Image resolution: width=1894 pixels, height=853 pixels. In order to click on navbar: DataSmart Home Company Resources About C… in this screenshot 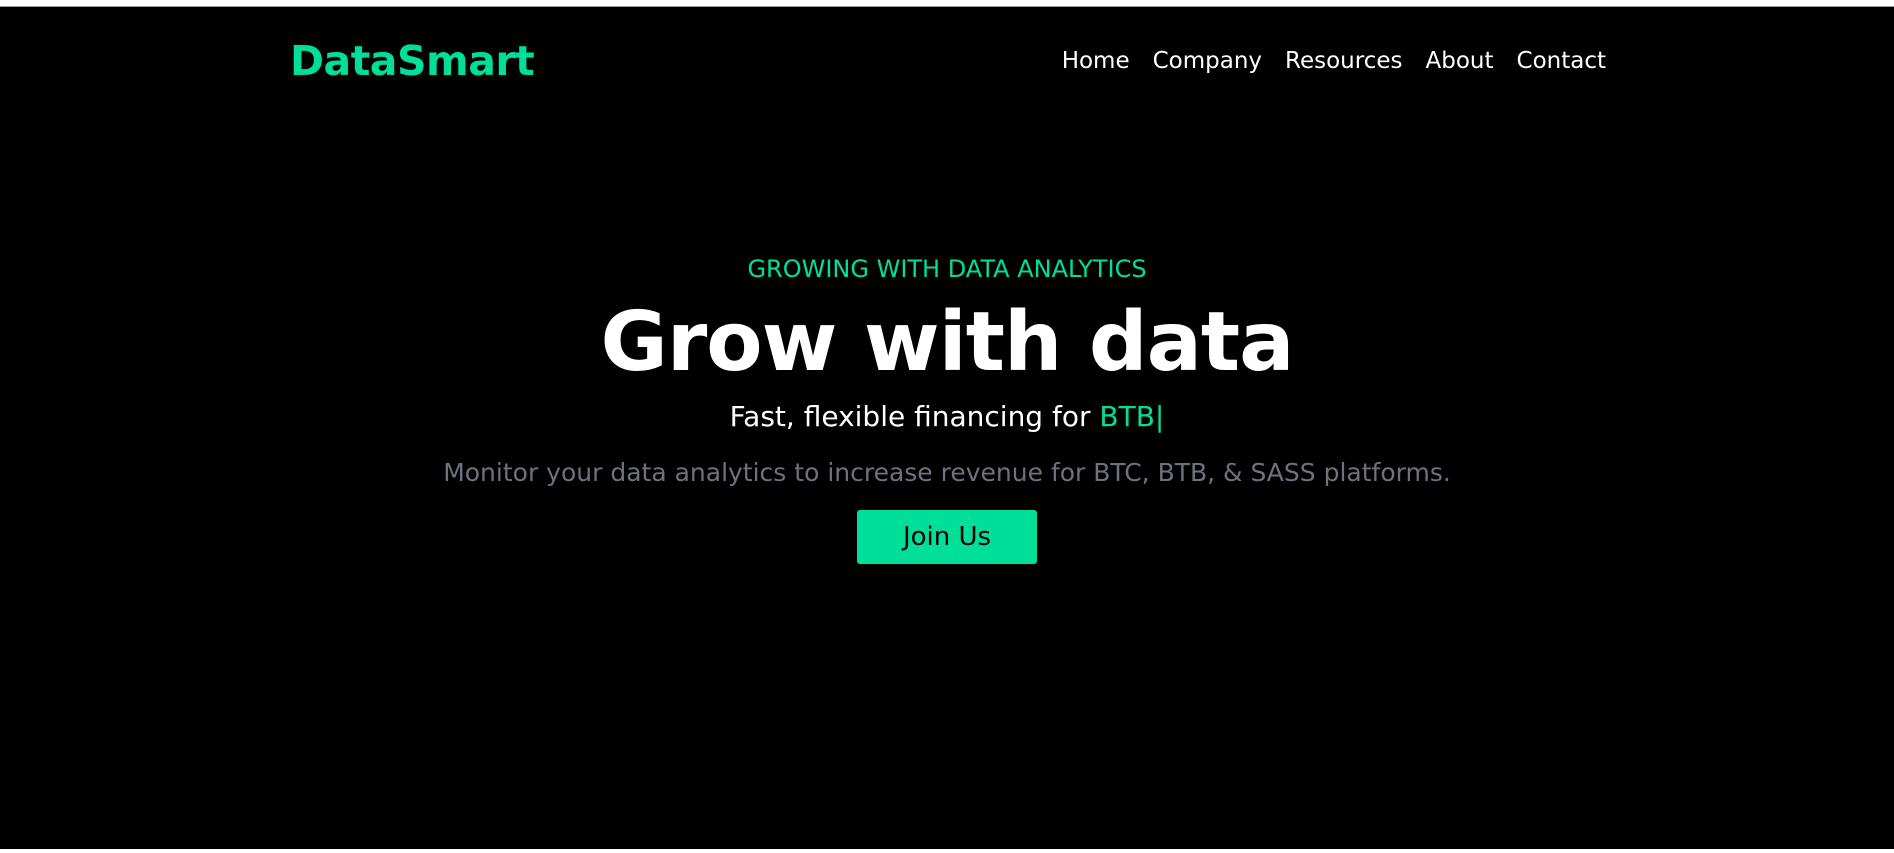, I will do `click(948, 63)`.